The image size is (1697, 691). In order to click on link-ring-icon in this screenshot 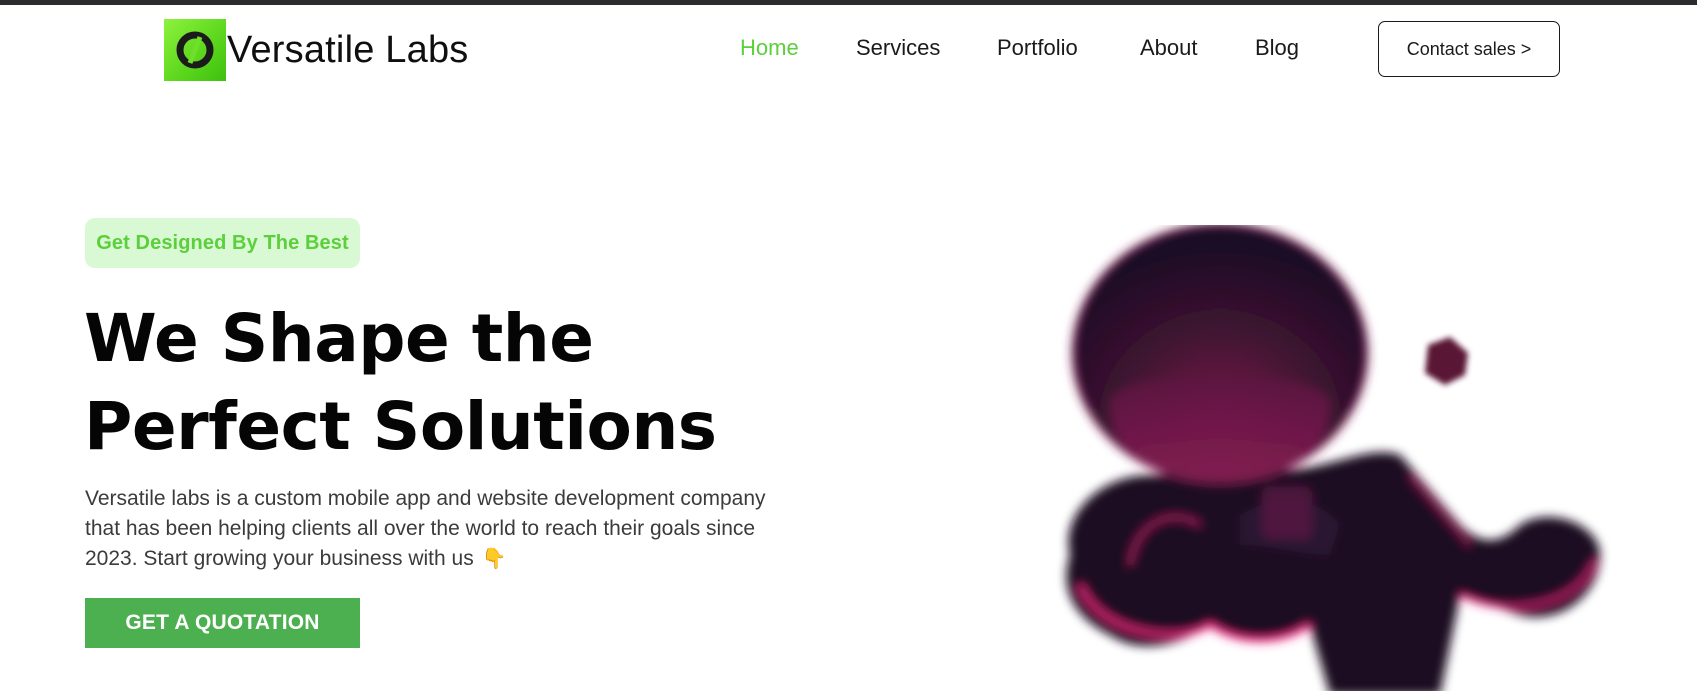, I will do `click(195, 50)`.